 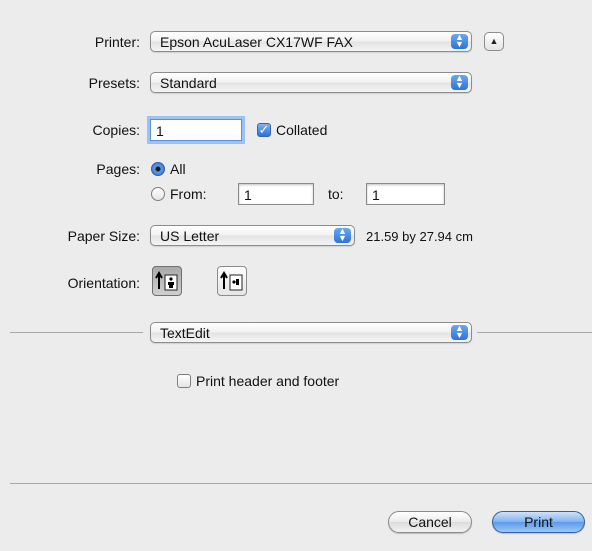 What do you see at coordinates (188, 194) in the screenshot?
I see `pages-from-label: From:` at bounding box center [188, 194].